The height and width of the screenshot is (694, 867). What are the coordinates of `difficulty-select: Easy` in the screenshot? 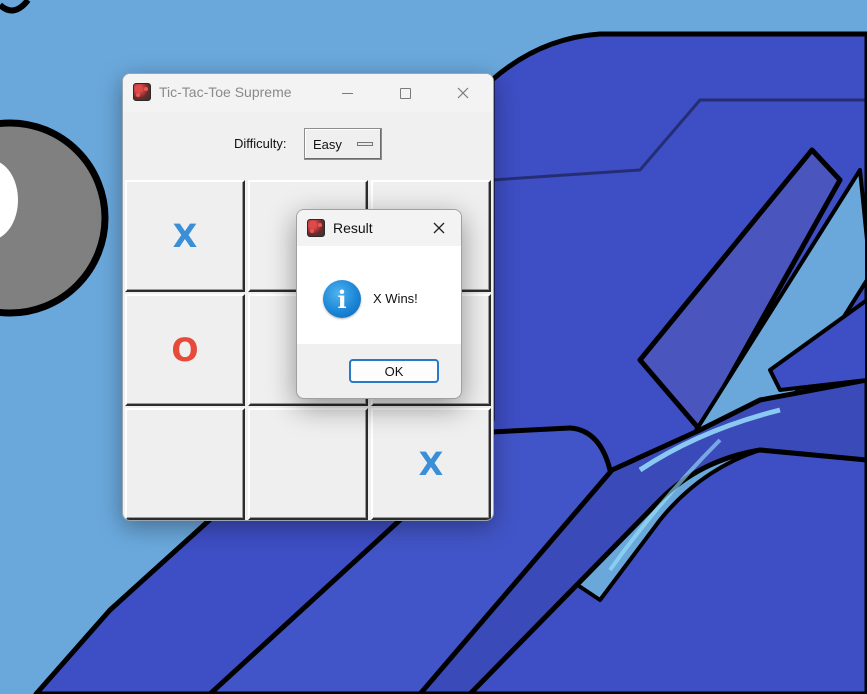 It's located at (343, 144).